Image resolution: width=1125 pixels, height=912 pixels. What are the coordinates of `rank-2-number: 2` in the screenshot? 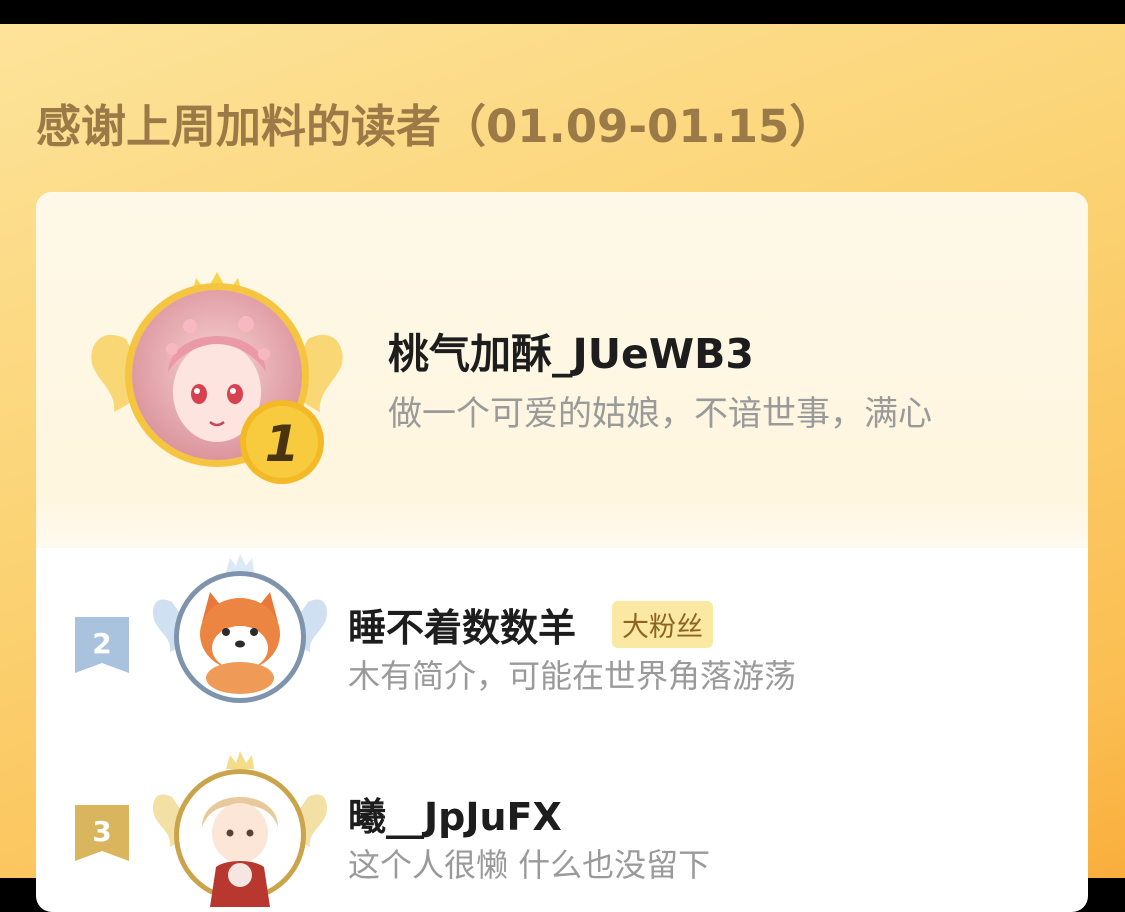 It's located at (101, 643).